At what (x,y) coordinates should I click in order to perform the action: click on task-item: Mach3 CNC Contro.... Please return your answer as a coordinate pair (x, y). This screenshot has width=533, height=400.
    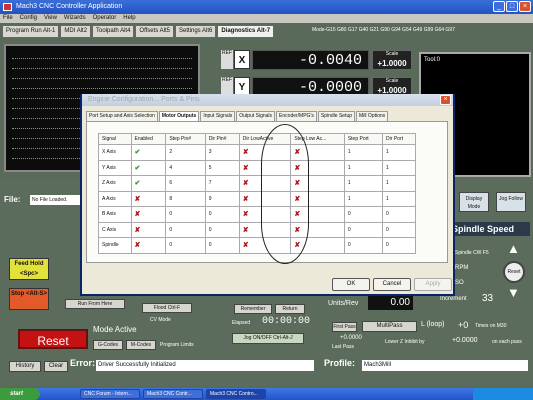
    Looking at the image, I should click on (236, 394).